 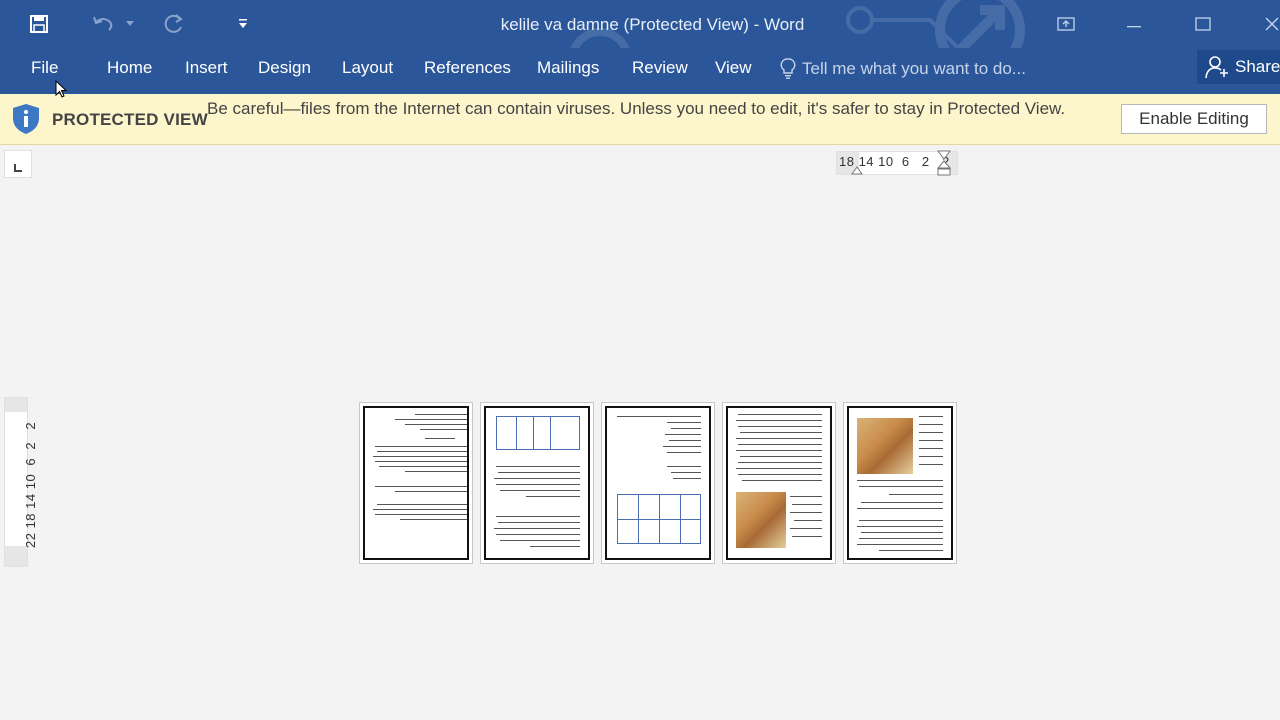 I want to click on share-button: Share, so click(x=1238, y=67).